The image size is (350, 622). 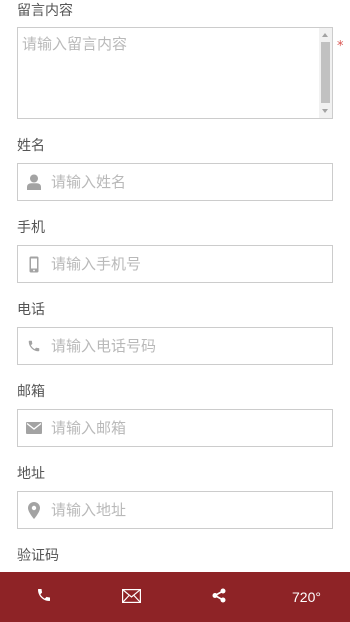 I want to click on scroll-thumb, so click(x=325, y=72).